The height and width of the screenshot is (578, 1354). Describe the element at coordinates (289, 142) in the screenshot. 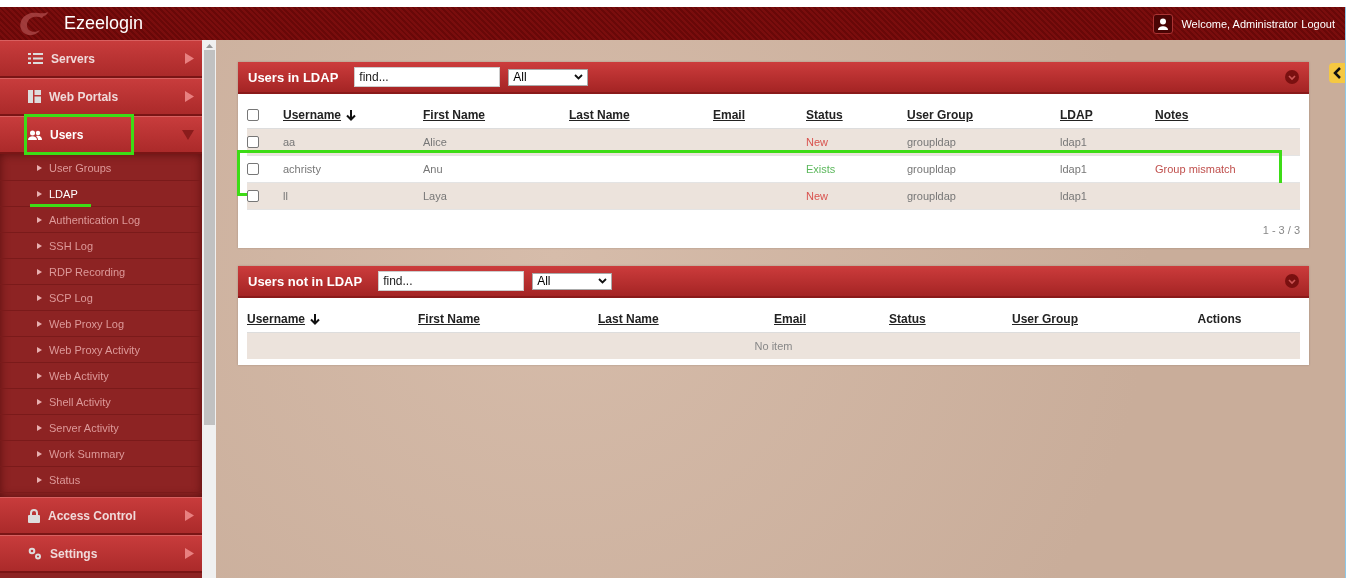

I see `table-cell: aa` at that location.